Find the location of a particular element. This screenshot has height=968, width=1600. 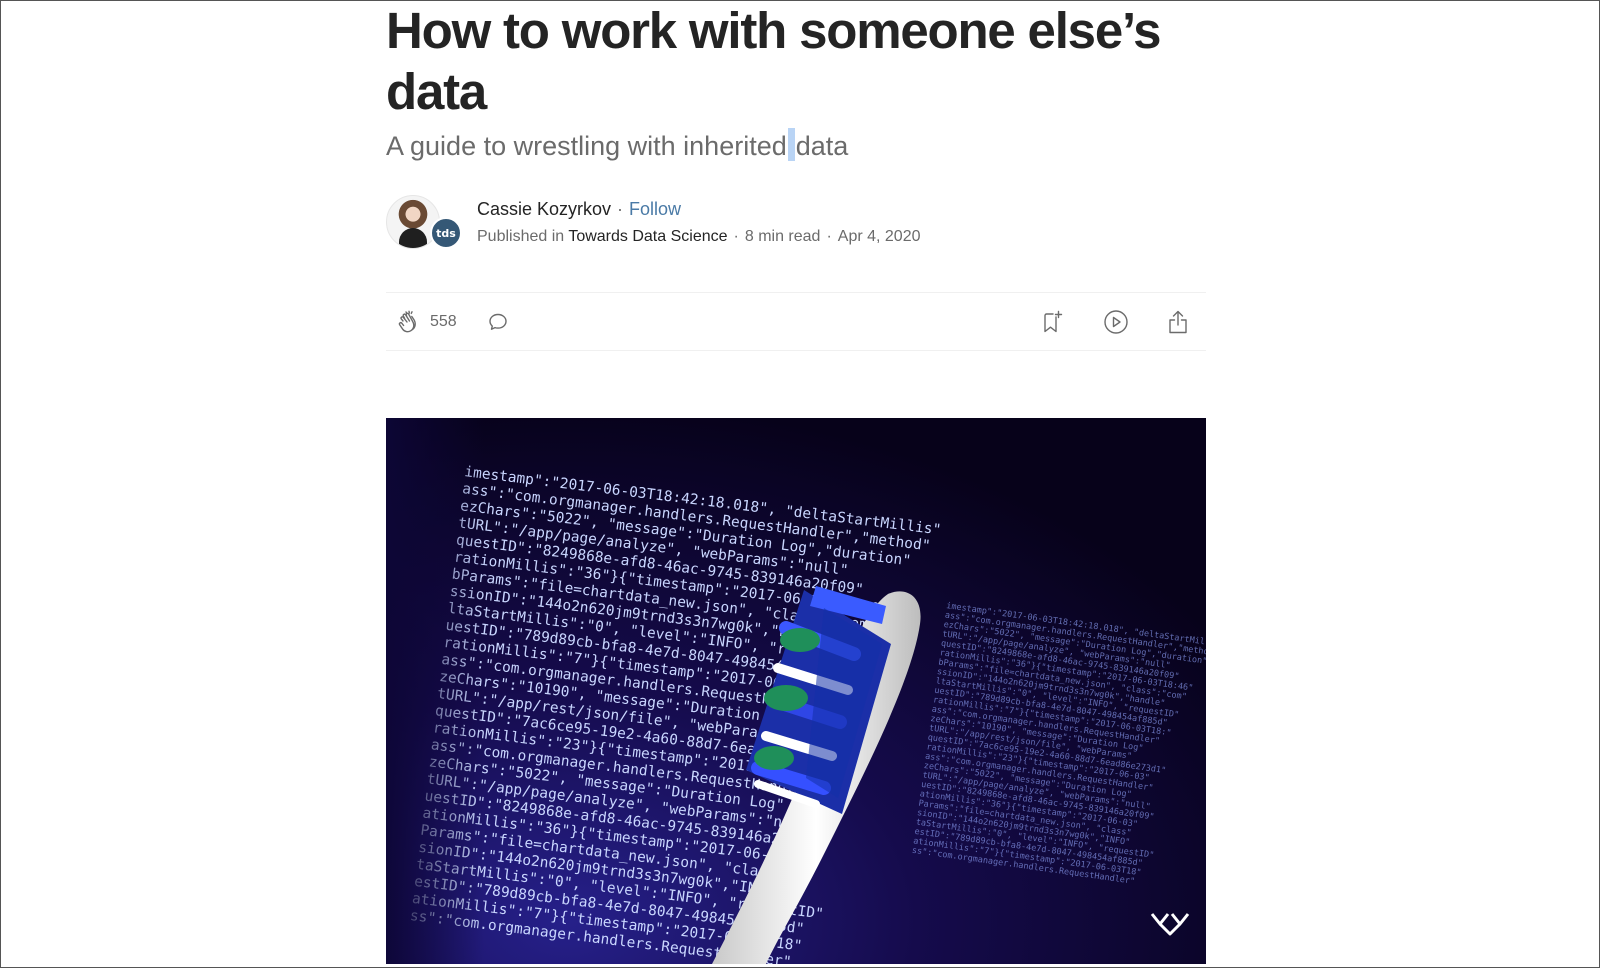

article-subtitle: A guide to wrestling with inherited data is located at coordinates (617, 146).